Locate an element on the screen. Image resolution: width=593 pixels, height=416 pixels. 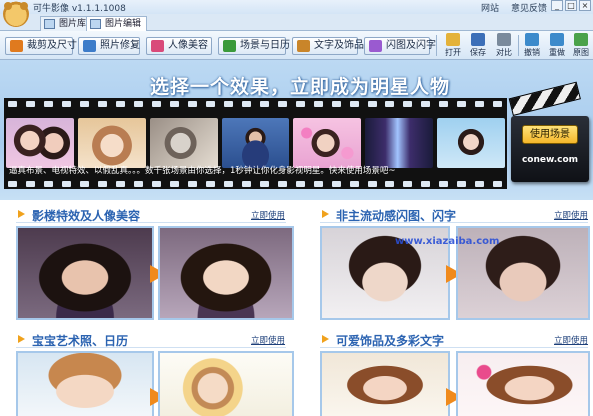
use-now-link-accessories: 立即使用 is located at coordinates (571, 340).